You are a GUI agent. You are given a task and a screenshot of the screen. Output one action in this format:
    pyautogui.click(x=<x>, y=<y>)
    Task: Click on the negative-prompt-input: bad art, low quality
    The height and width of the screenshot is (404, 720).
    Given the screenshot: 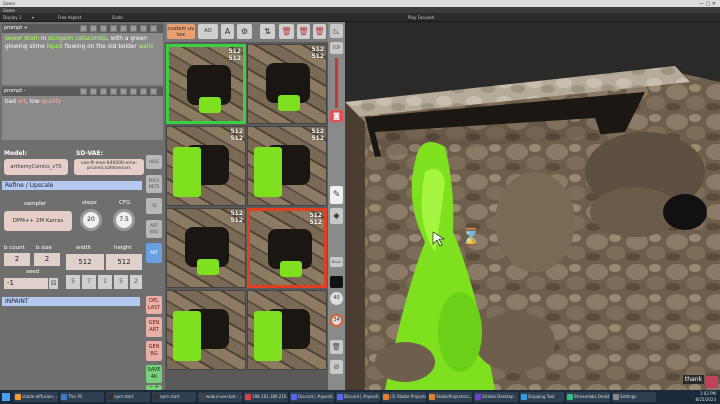 What is the action you would take?
    pyautogui.click(x=82, y=118)
    